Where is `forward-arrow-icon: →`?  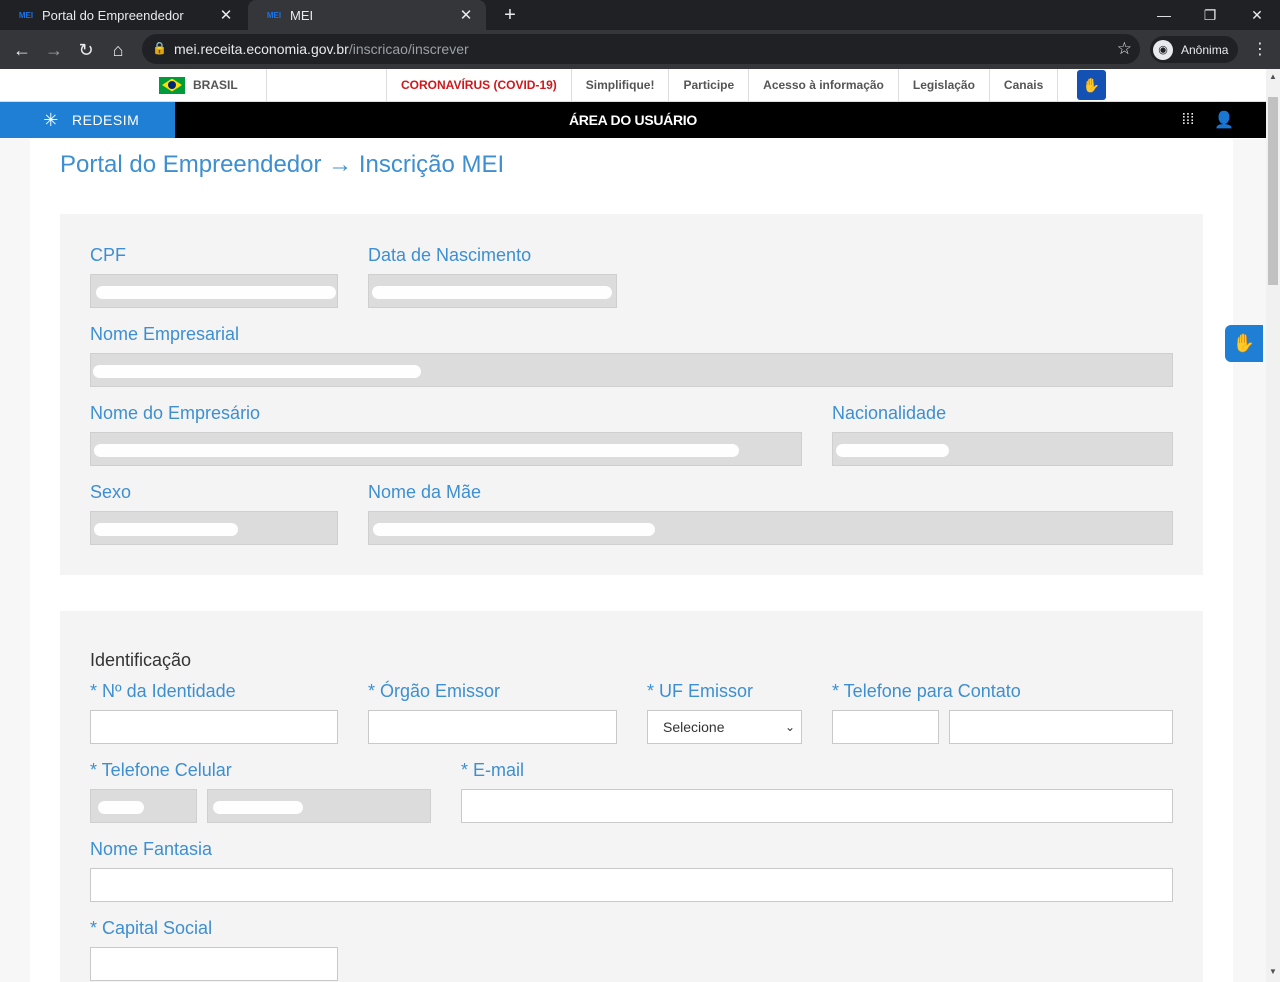 forward-arrow-icon: → is located at coordinates (54, 50).